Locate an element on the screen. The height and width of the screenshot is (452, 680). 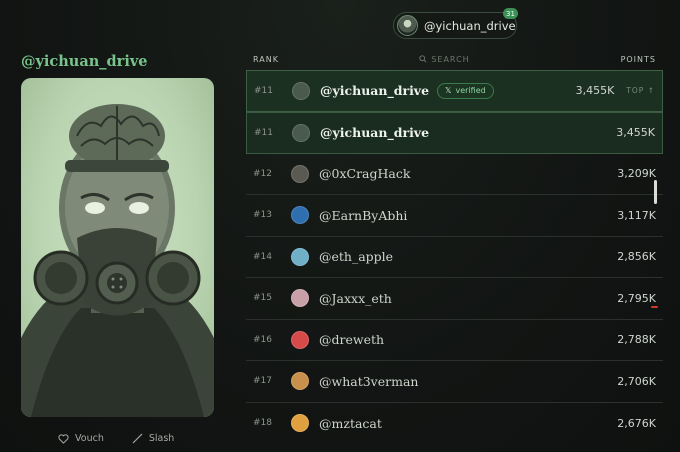
user-name: @what3verman is located at coordinates (369, 381).